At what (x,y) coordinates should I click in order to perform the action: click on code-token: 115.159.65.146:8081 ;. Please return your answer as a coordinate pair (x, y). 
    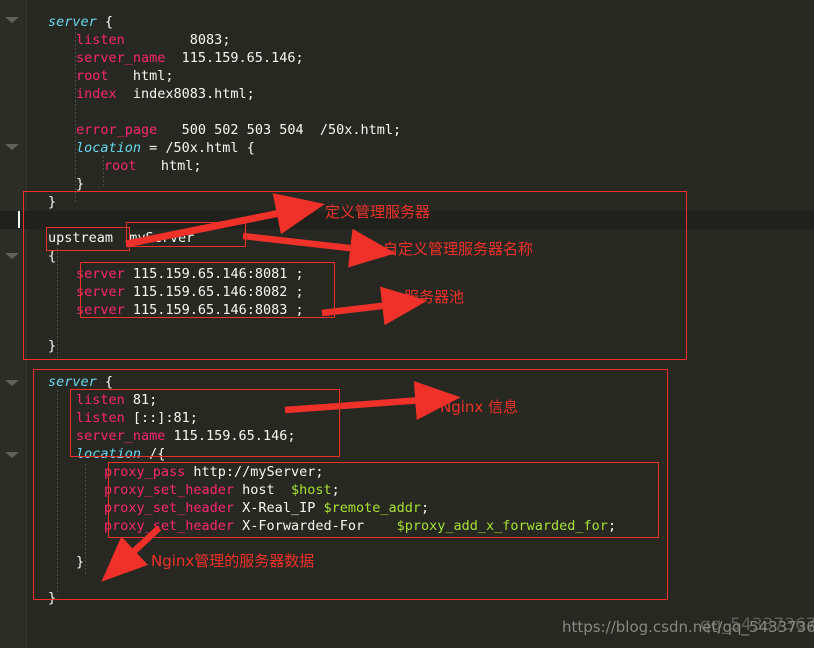
    Looking at the image, I should click on (214, 274).